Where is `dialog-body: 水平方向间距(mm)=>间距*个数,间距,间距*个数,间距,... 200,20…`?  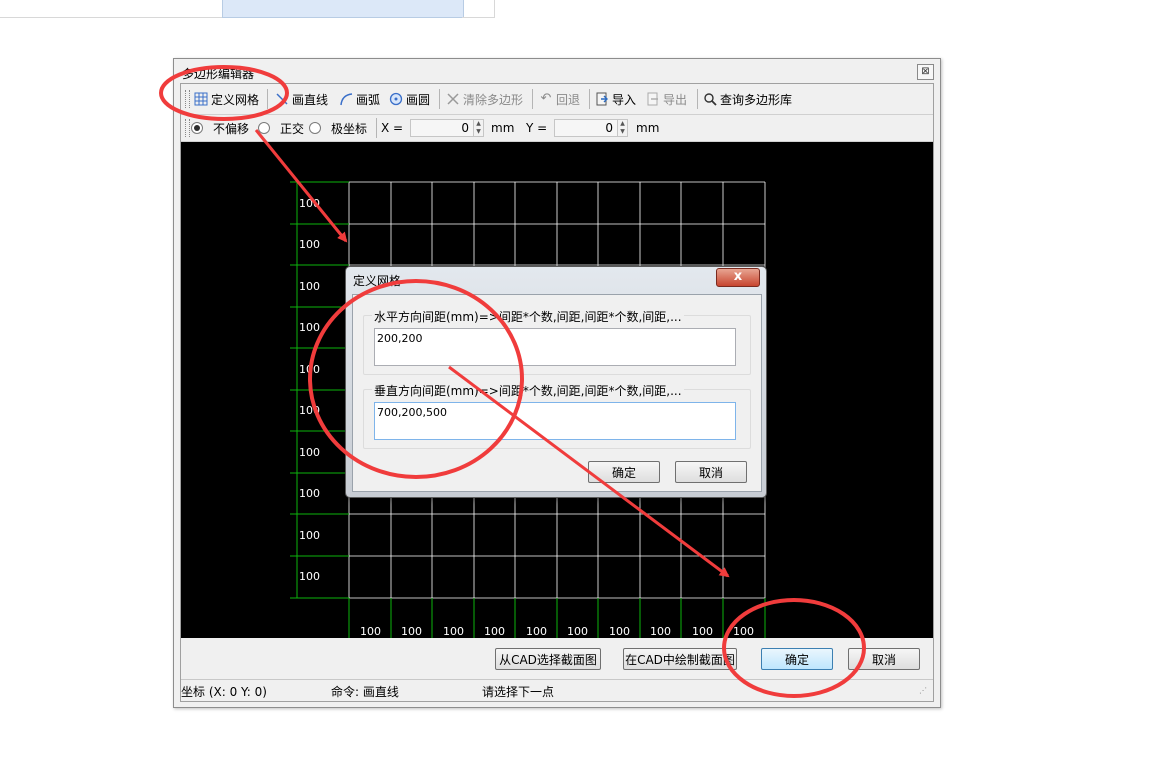
dialog-body: 水平方向间距(mm)=>间距*个数,间距,间距*个数,间距,... 200,20… is located at coordinates (557, 393).